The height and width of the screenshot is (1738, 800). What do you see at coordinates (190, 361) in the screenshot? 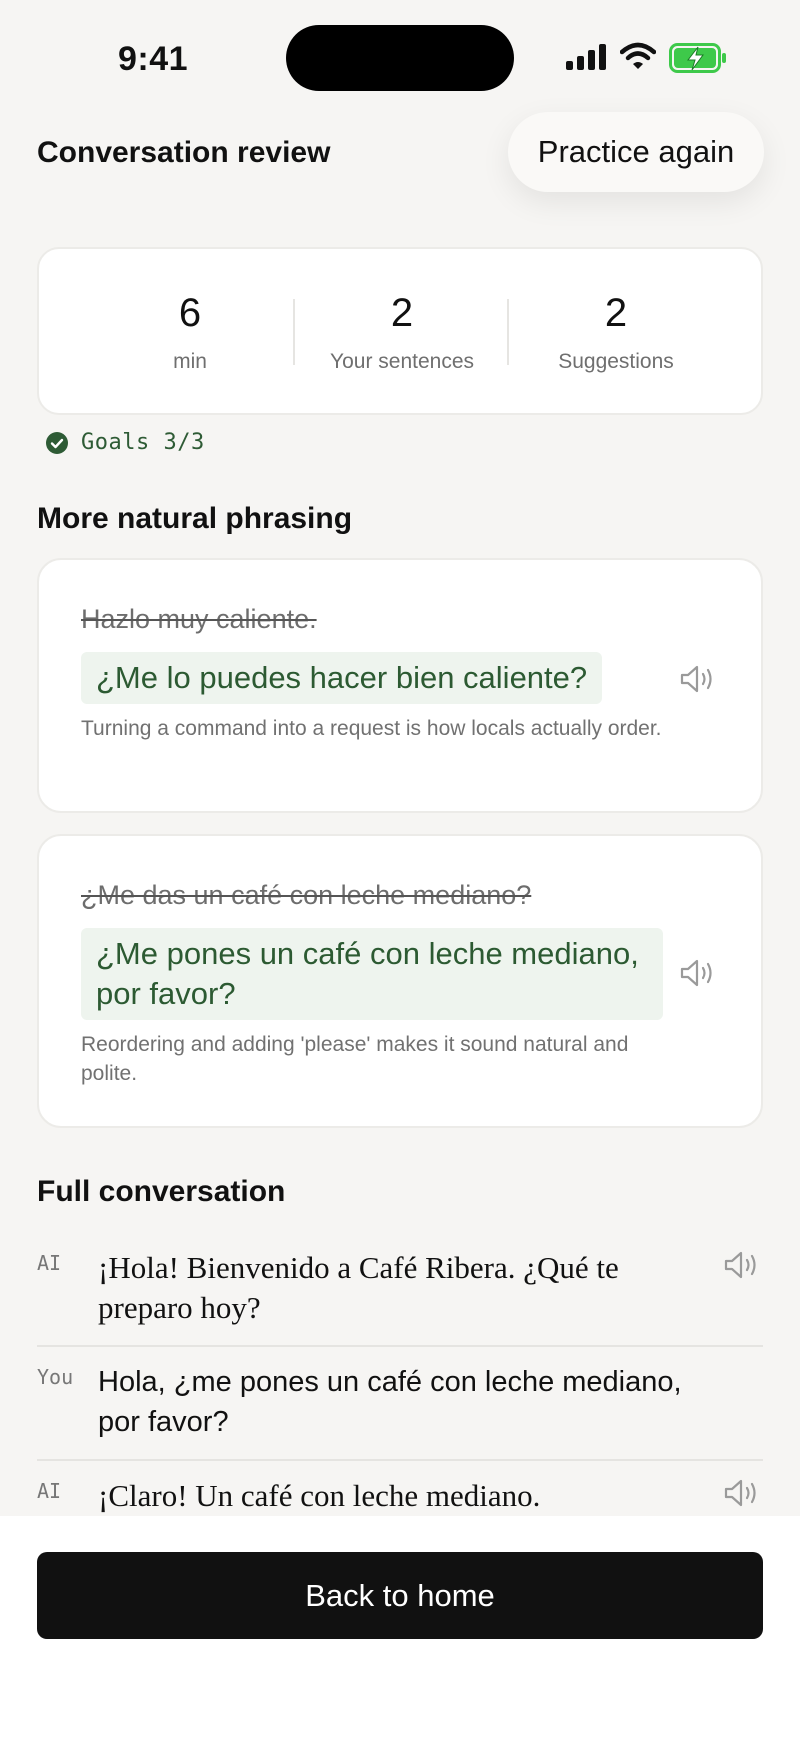
I see `stat-label: min` at bounding box center [190, 361].